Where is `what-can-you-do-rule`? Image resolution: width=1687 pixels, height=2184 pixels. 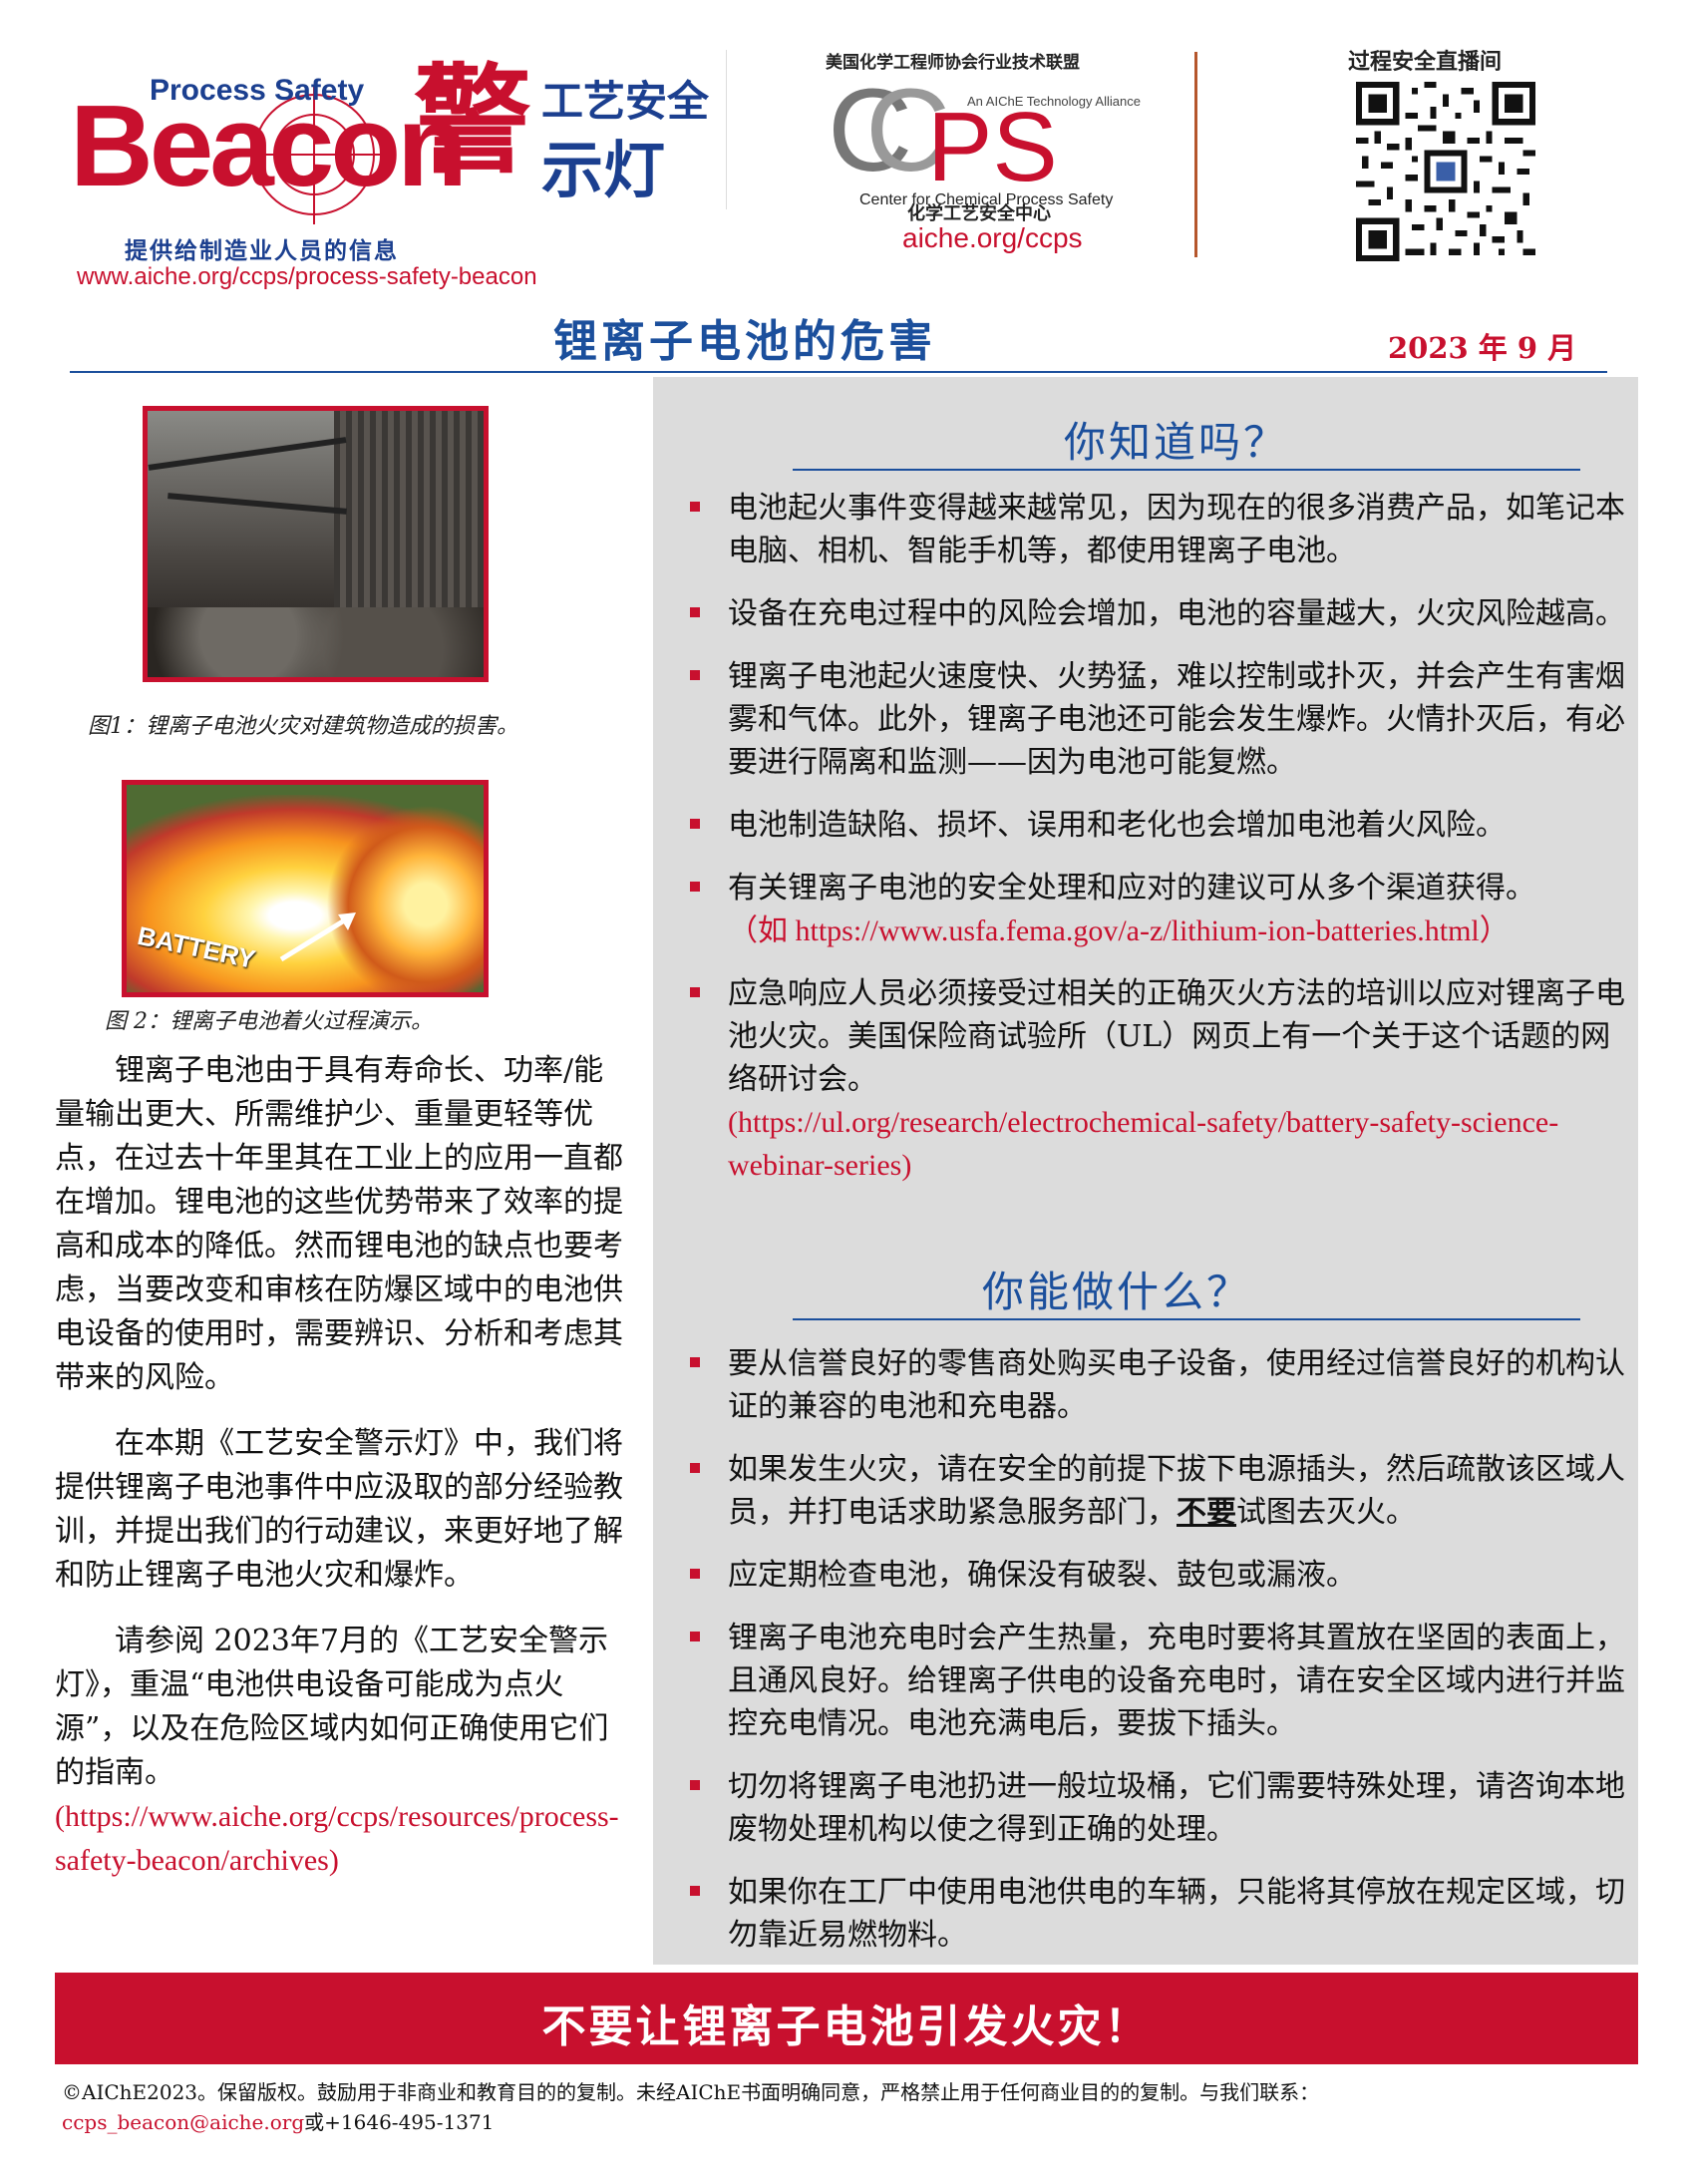
what-can-you-do-rule is located at coordinates (1186, 1319).